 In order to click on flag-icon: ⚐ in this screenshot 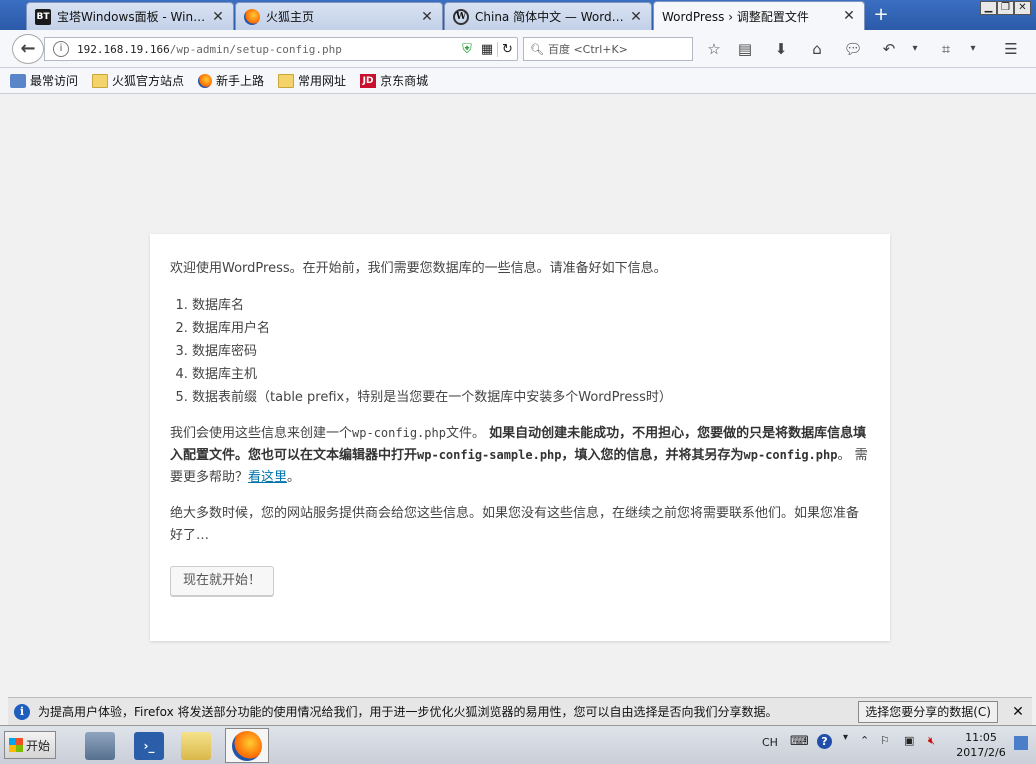, I will do `click(885, 740)`.